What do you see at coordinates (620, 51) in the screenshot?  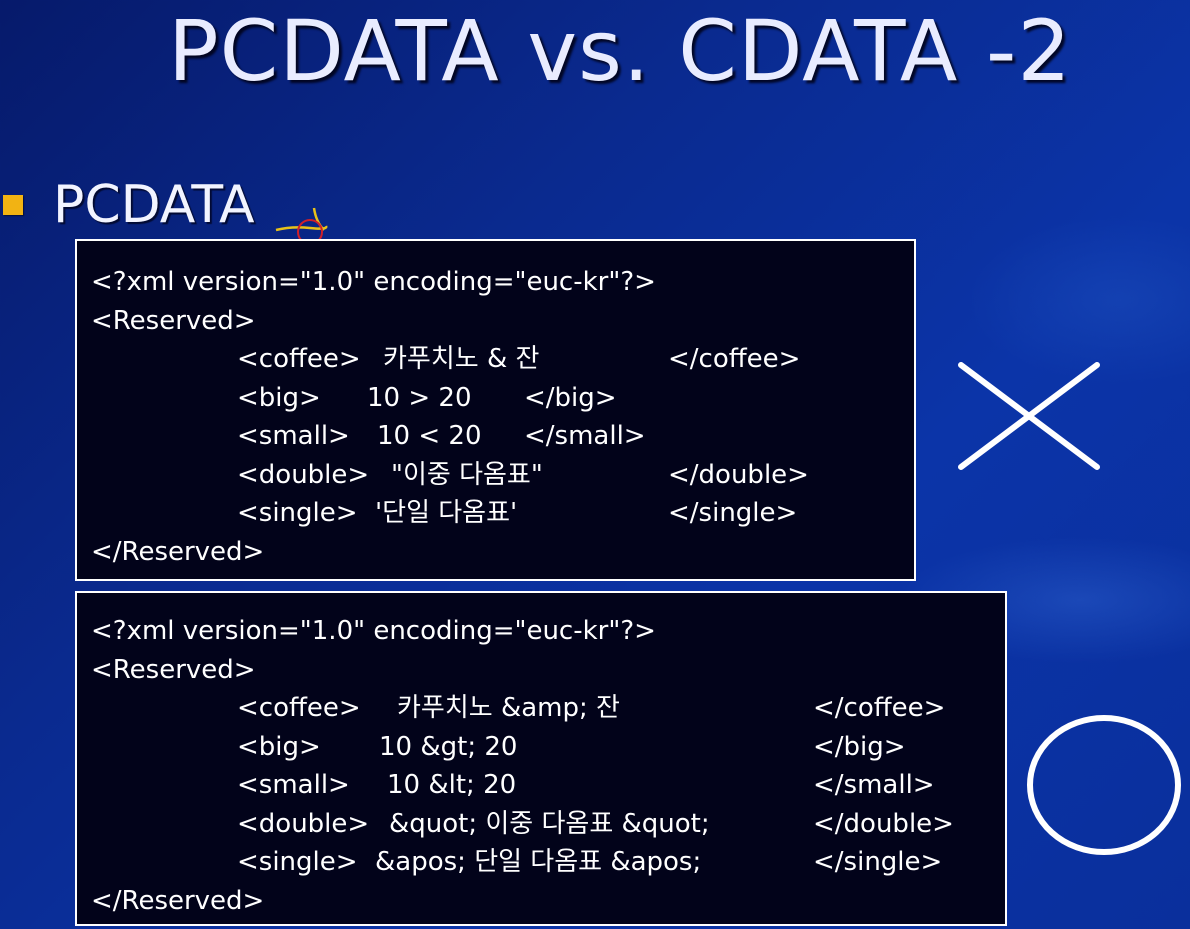 I see `slide-title: PCDATA vs. CDATA -2` at bounding box center [620, 51].